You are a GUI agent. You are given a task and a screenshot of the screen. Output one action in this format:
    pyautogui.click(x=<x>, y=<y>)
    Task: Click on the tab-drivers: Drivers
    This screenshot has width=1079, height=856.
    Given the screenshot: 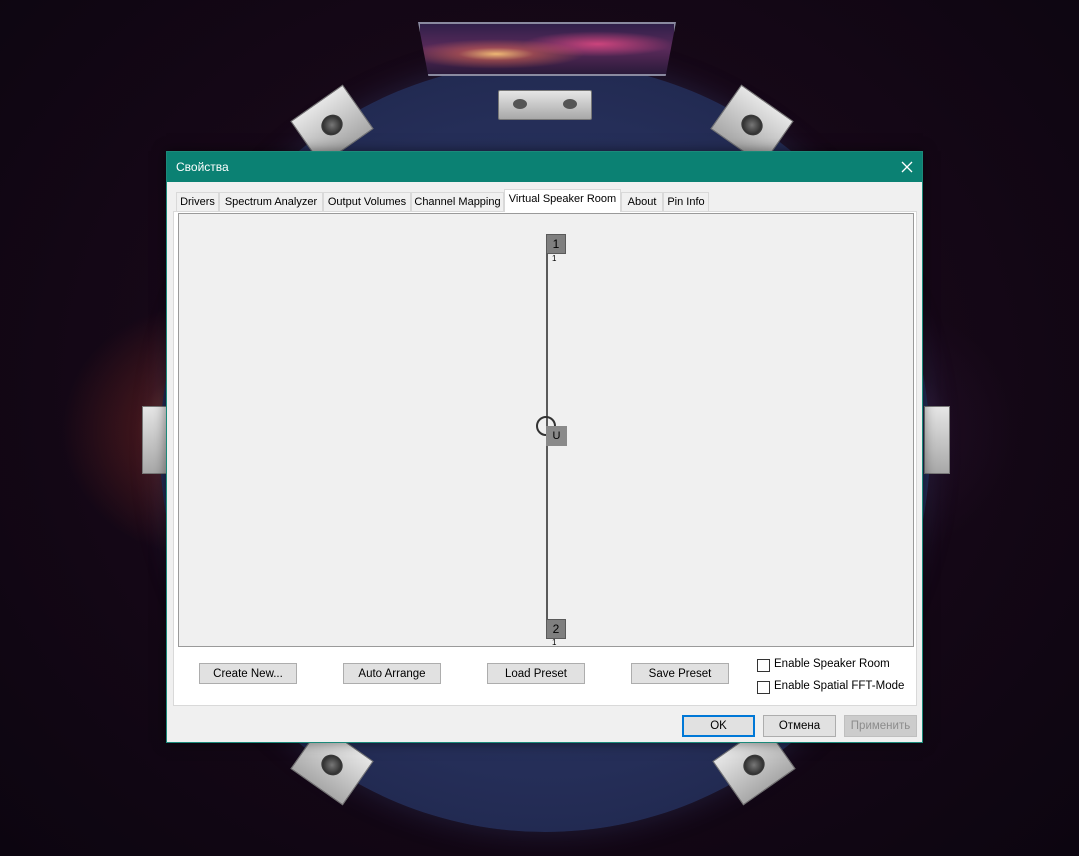 What is the action you would take?
    pyautogui.click(x=197, y=201)
    